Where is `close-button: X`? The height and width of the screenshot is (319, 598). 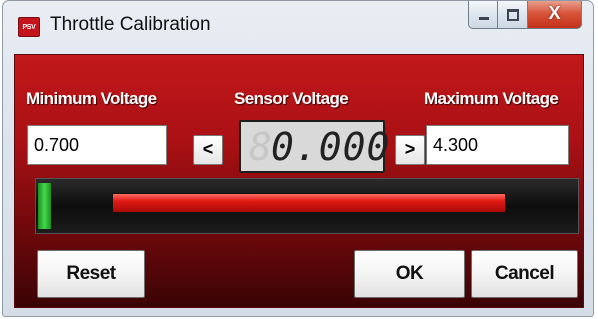
close-button: X is located at coordinates (555, 15).